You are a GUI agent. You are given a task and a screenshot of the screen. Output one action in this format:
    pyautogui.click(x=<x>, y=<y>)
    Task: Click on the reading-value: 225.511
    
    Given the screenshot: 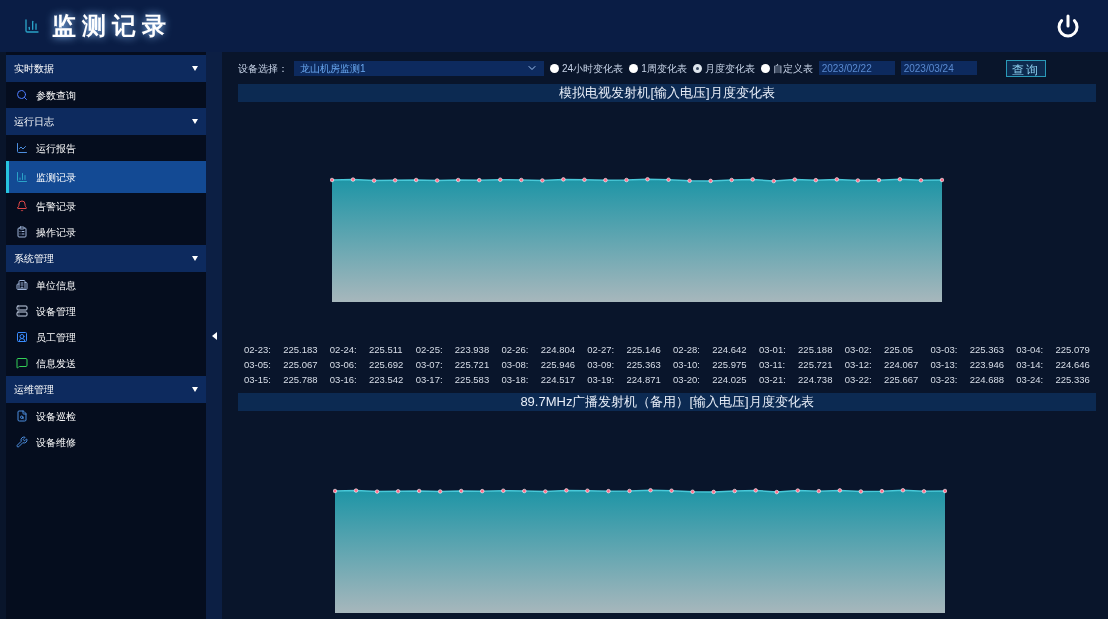 What is the action you would take?
    pyautogui.click(x=386, y=350)
    